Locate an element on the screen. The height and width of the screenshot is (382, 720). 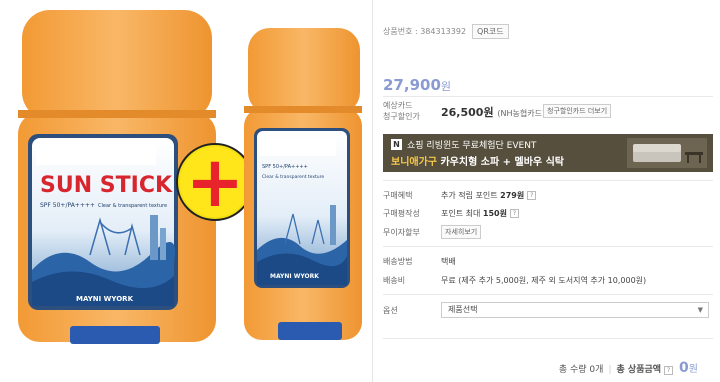
price-unit: 원 is located at coordinates (446, 86).